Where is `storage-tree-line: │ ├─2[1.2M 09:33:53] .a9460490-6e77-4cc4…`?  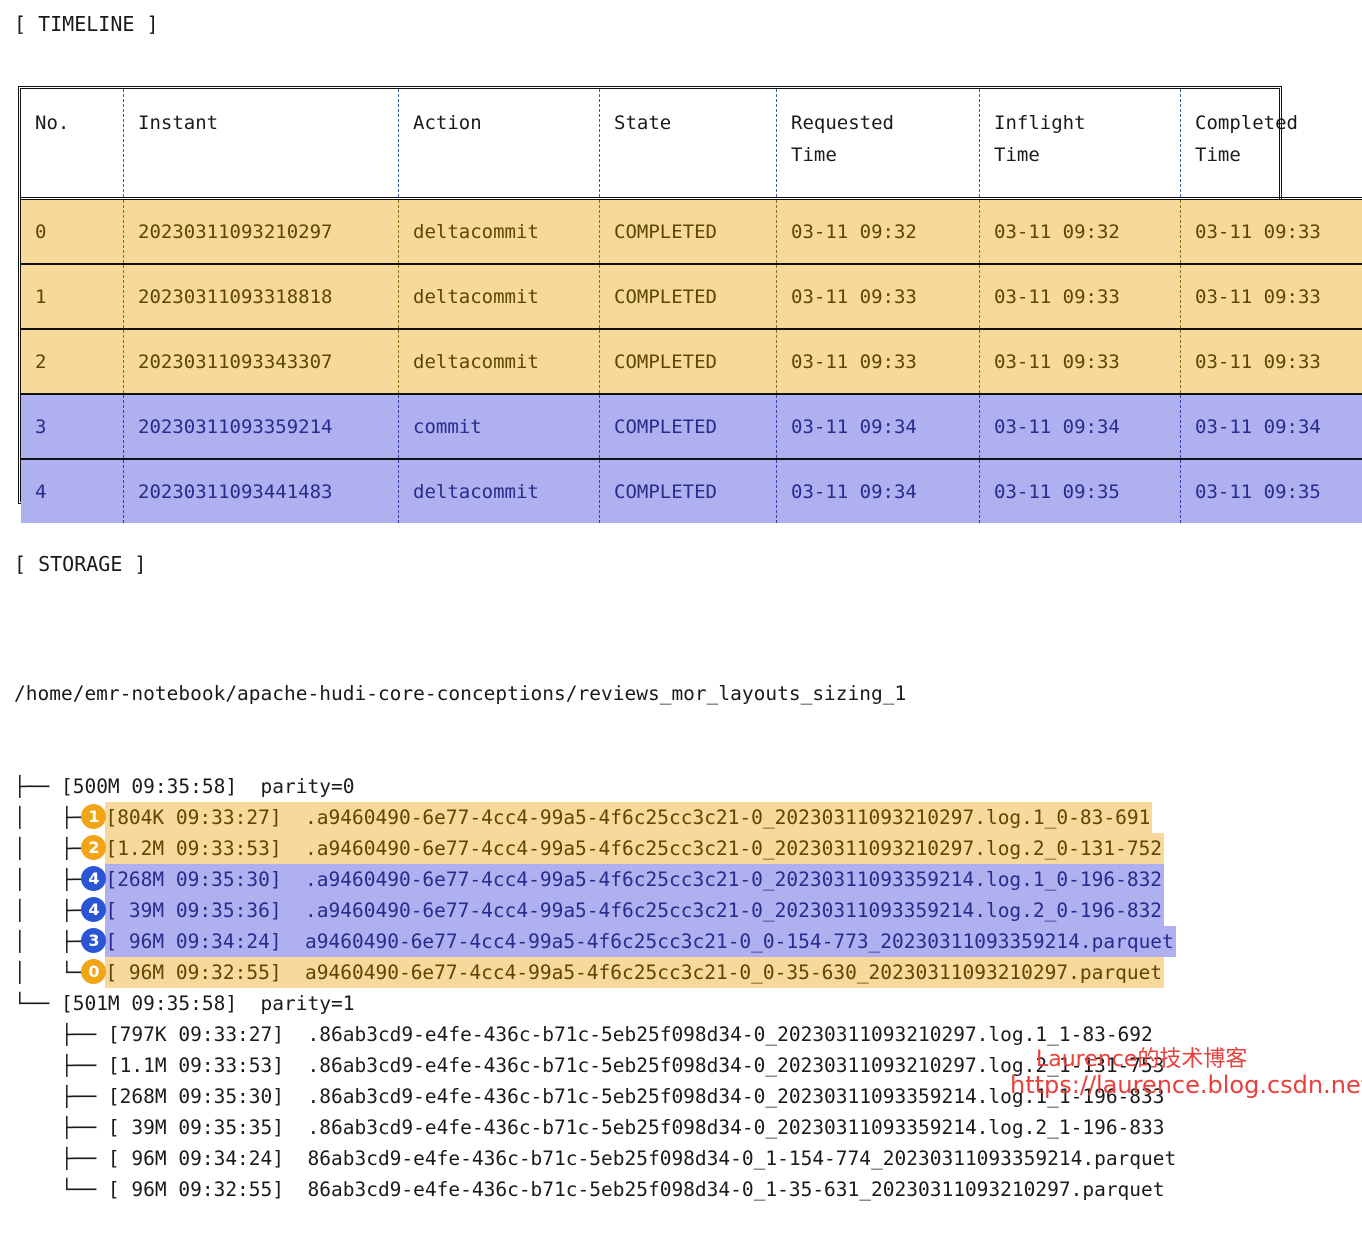 storage-tree-line: │ ├─2[1.2M 09:33:53] .a9460490-6e77-4cc4… is located at coordinates (596, 848).